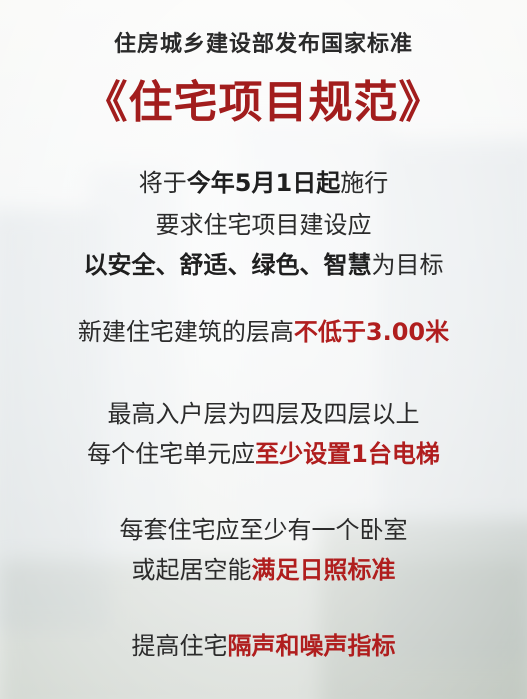  Describe the element at coordinates (162, 183) in the screenshot. I see `text-segment: 将于` at that location.